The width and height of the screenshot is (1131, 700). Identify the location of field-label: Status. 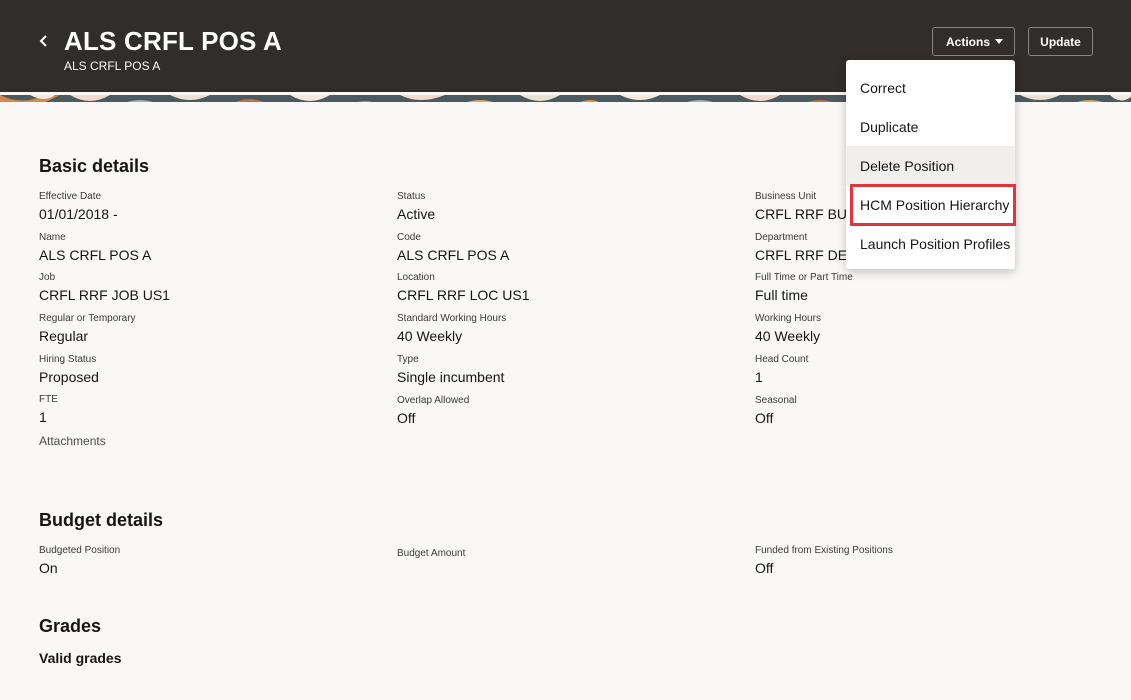
(411, 196).